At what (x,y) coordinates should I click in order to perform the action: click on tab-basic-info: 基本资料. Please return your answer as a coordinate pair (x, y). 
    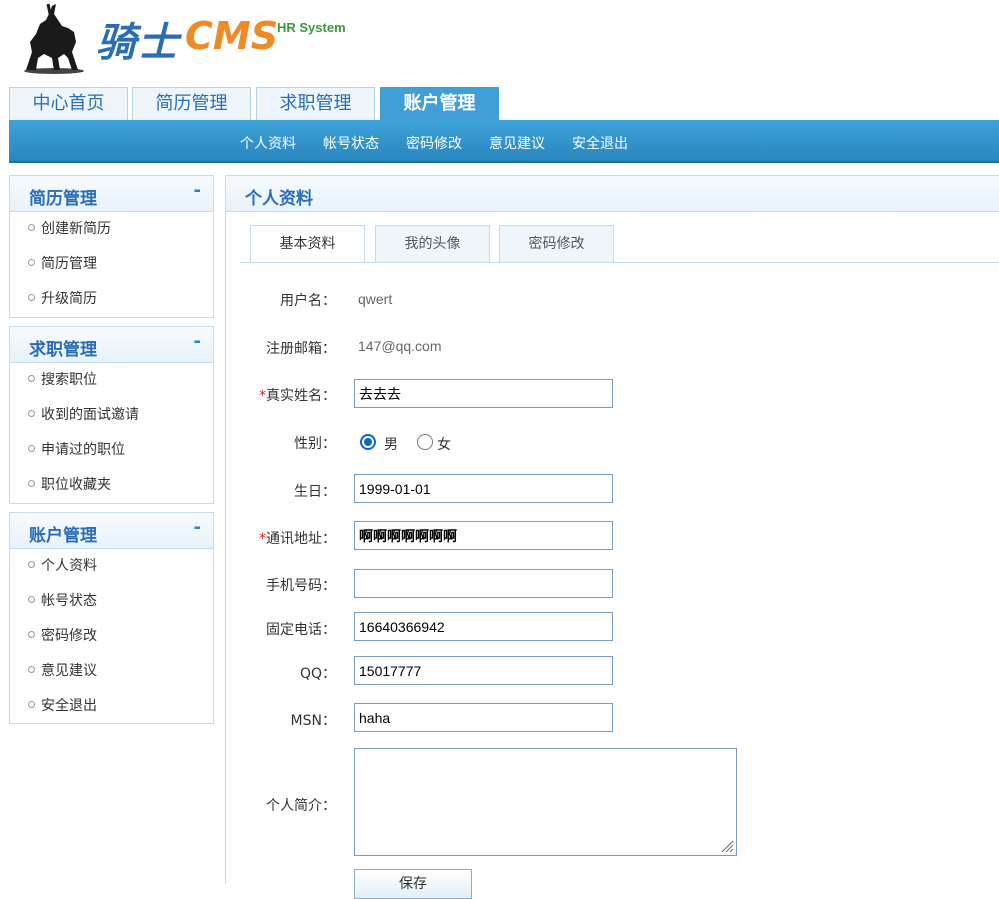
    Looking at the image, I should click on (307, 244).